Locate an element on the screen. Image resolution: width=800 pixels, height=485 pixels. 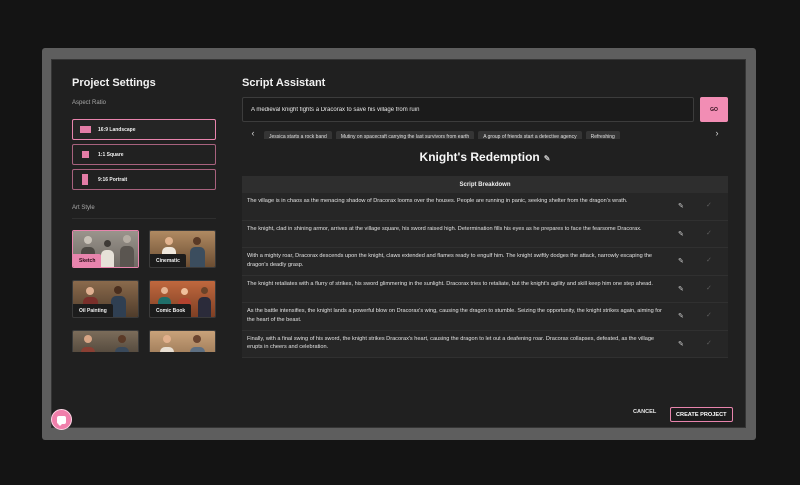
story-title-row: Knight's Redemption ✎ is located at coordinates (485, 157).